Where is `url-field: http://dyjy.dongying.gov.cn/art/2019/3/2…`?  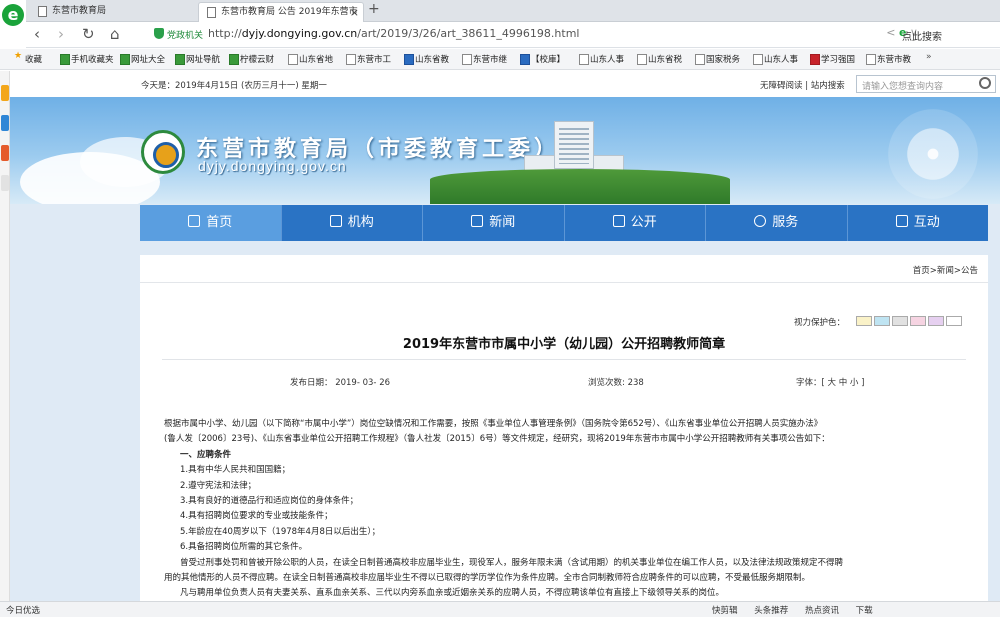 url-field: http://dyjy.dongying.gov.cn/art/2019/3/2… is located at coordinates (393, 33).